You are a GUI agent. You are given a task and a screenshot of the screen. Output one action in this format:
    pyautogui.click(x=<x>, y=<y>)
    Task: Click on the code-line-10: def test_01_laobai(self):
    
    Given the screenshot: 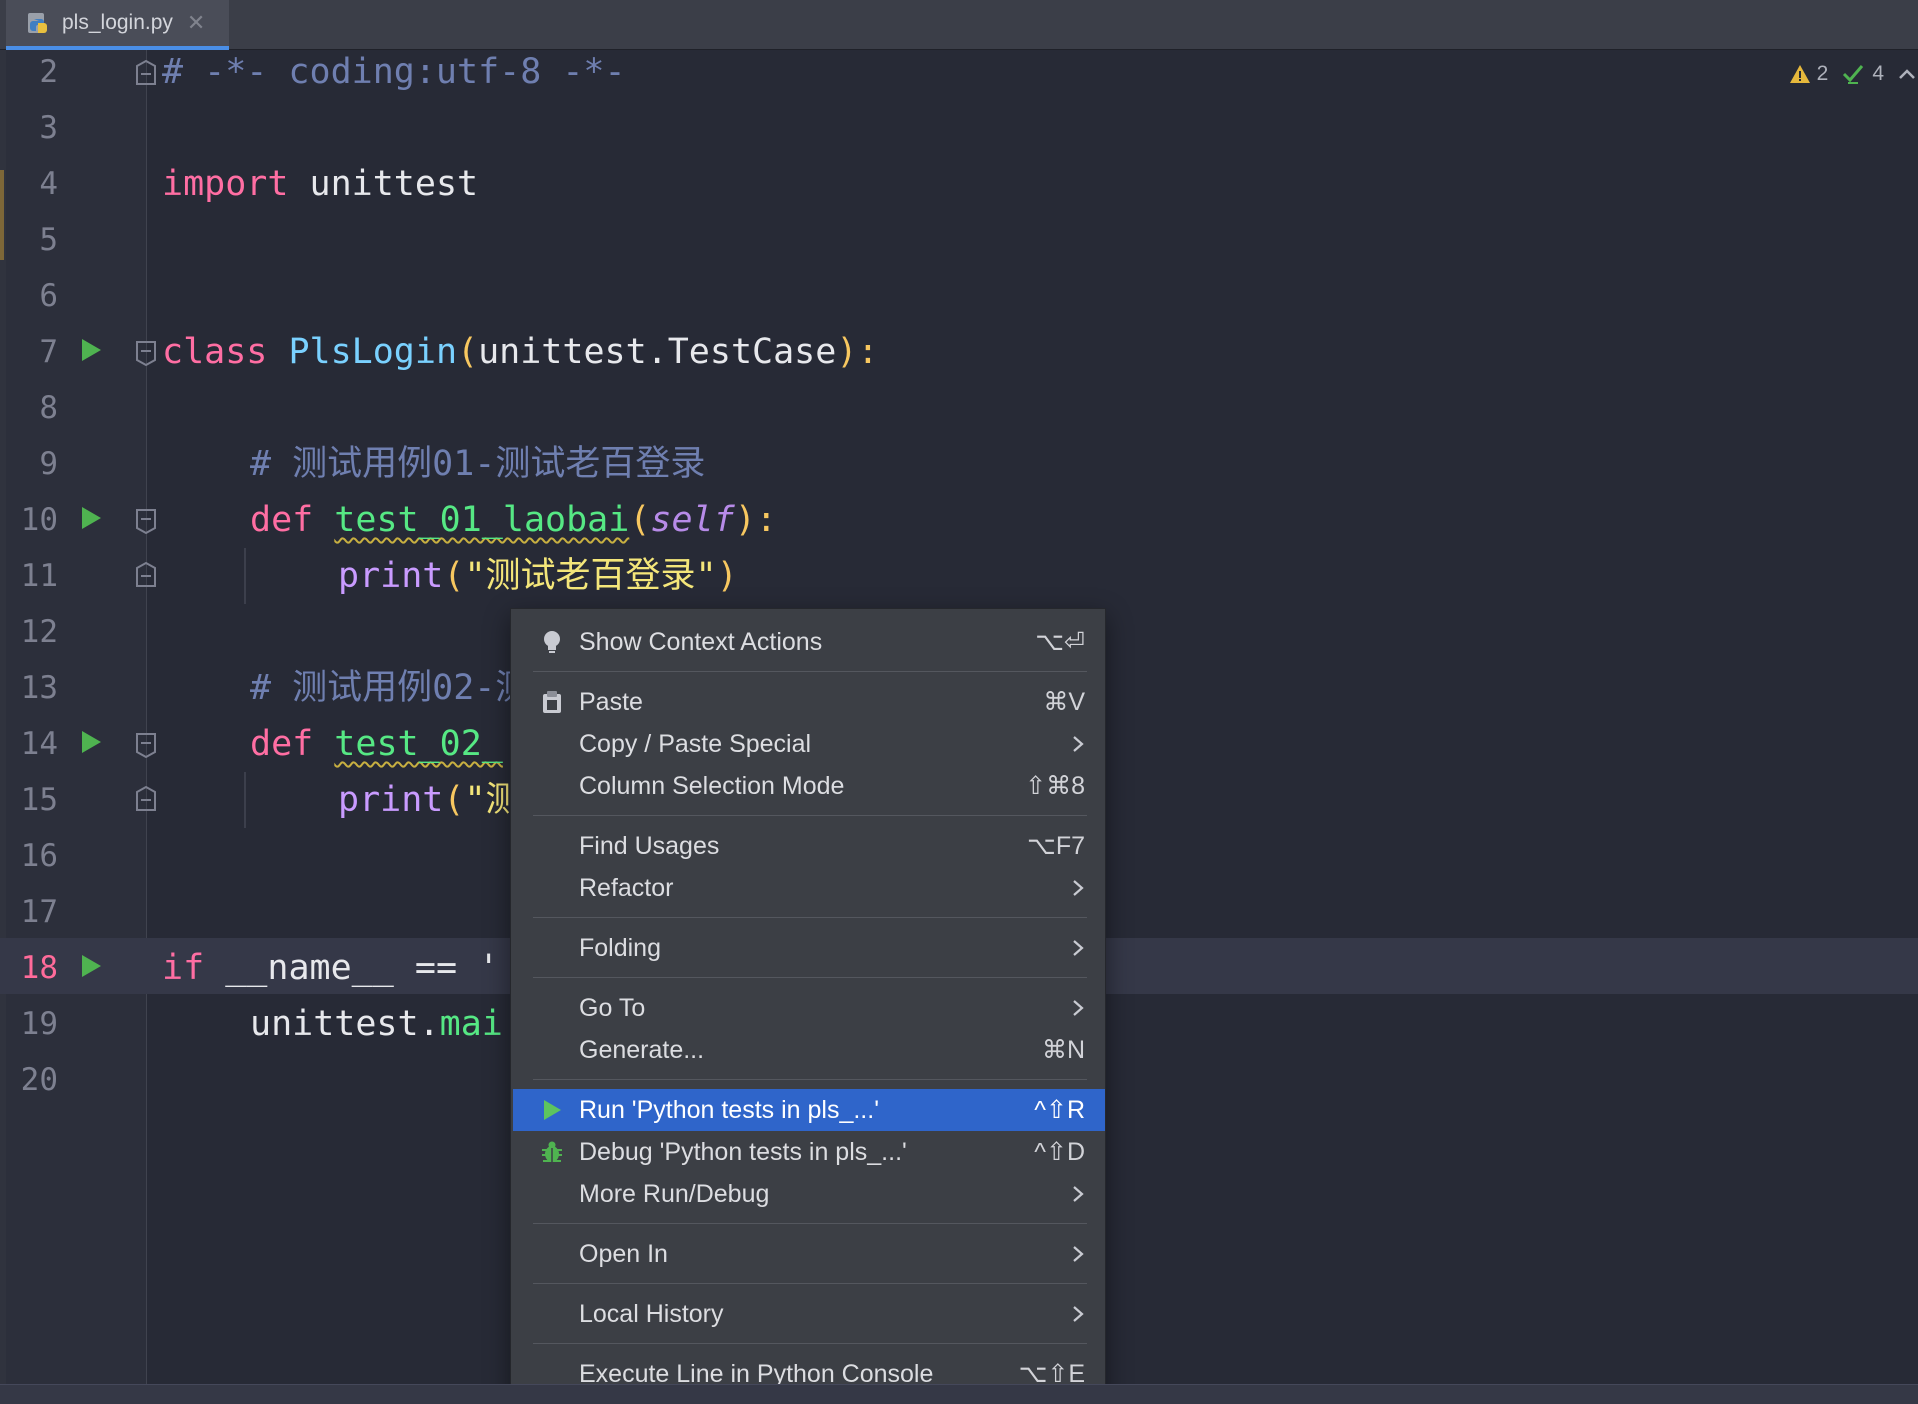 What is the action you would take?
    pyautogui.click(x=513, y=520)
    